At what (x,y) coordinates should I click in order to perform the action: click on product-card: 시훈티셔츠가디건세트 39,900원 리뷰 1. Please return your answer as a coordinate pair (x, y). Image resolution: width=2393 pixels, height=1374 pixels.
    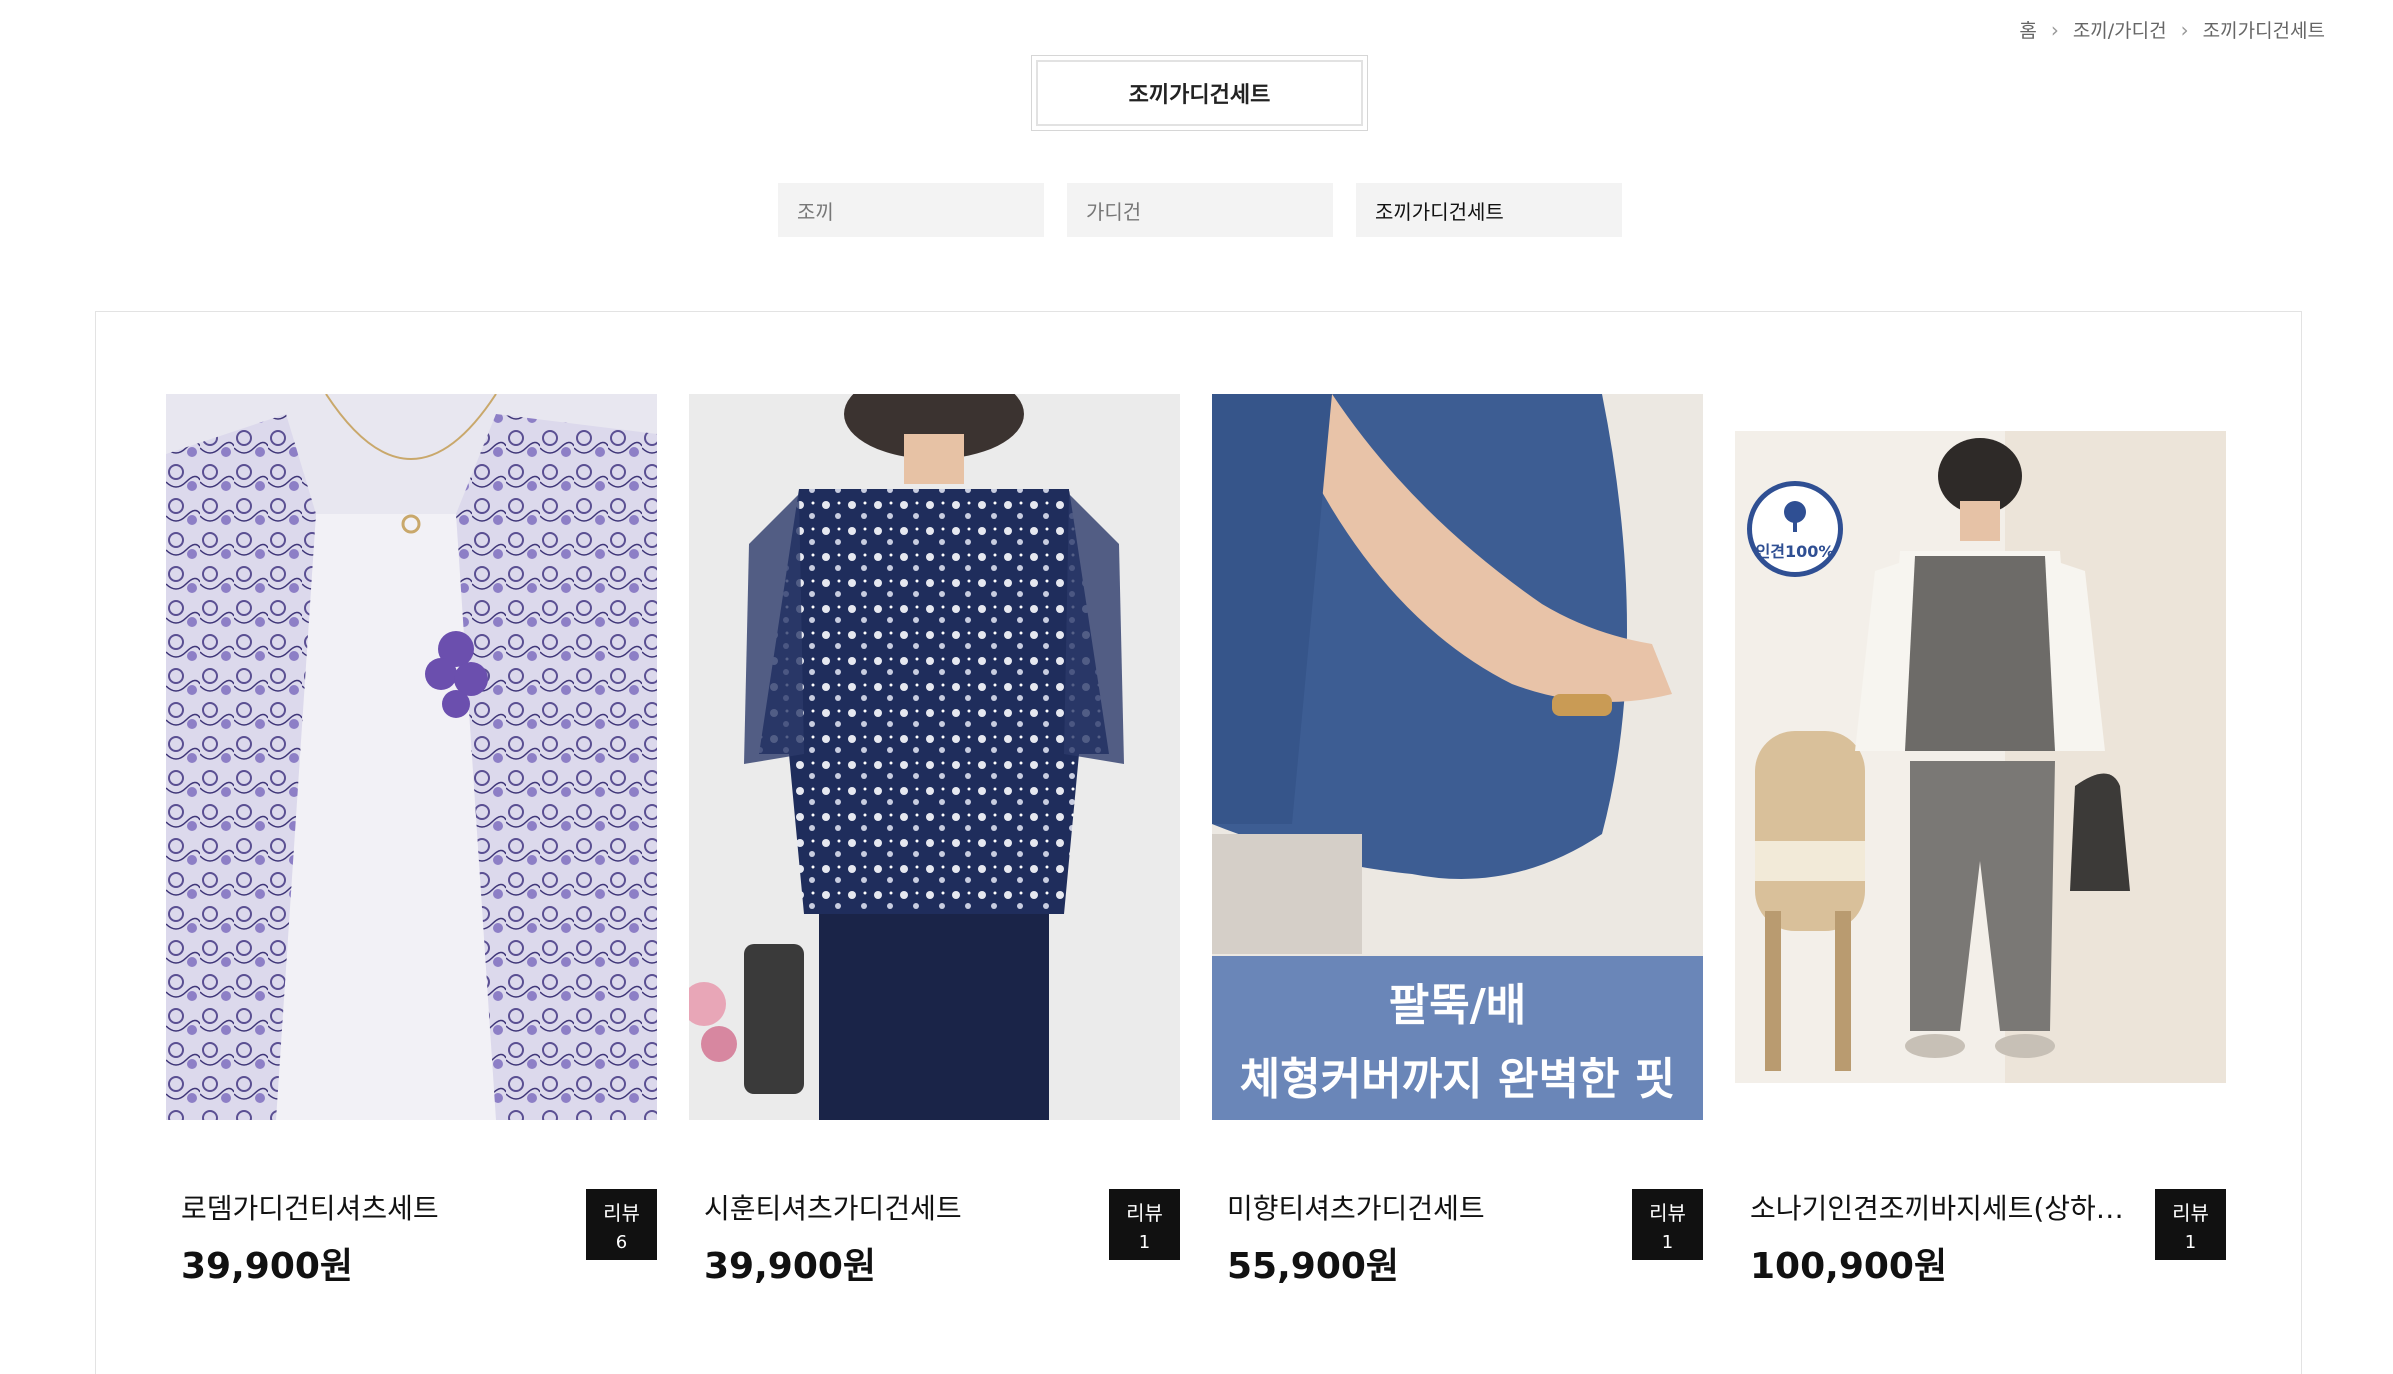
    Looking at the image, I should click on (934, 840).